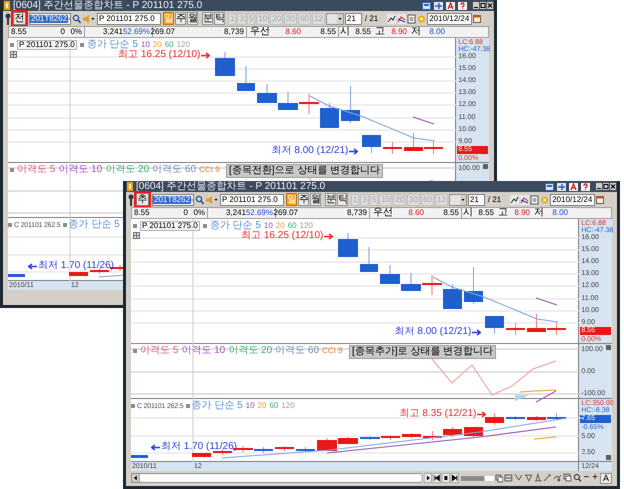 The image size is (624, 489). What do you see at coordinates (606, 478) in the screenshot?
I see `auto-button: A` at bounding box center [606, 478].